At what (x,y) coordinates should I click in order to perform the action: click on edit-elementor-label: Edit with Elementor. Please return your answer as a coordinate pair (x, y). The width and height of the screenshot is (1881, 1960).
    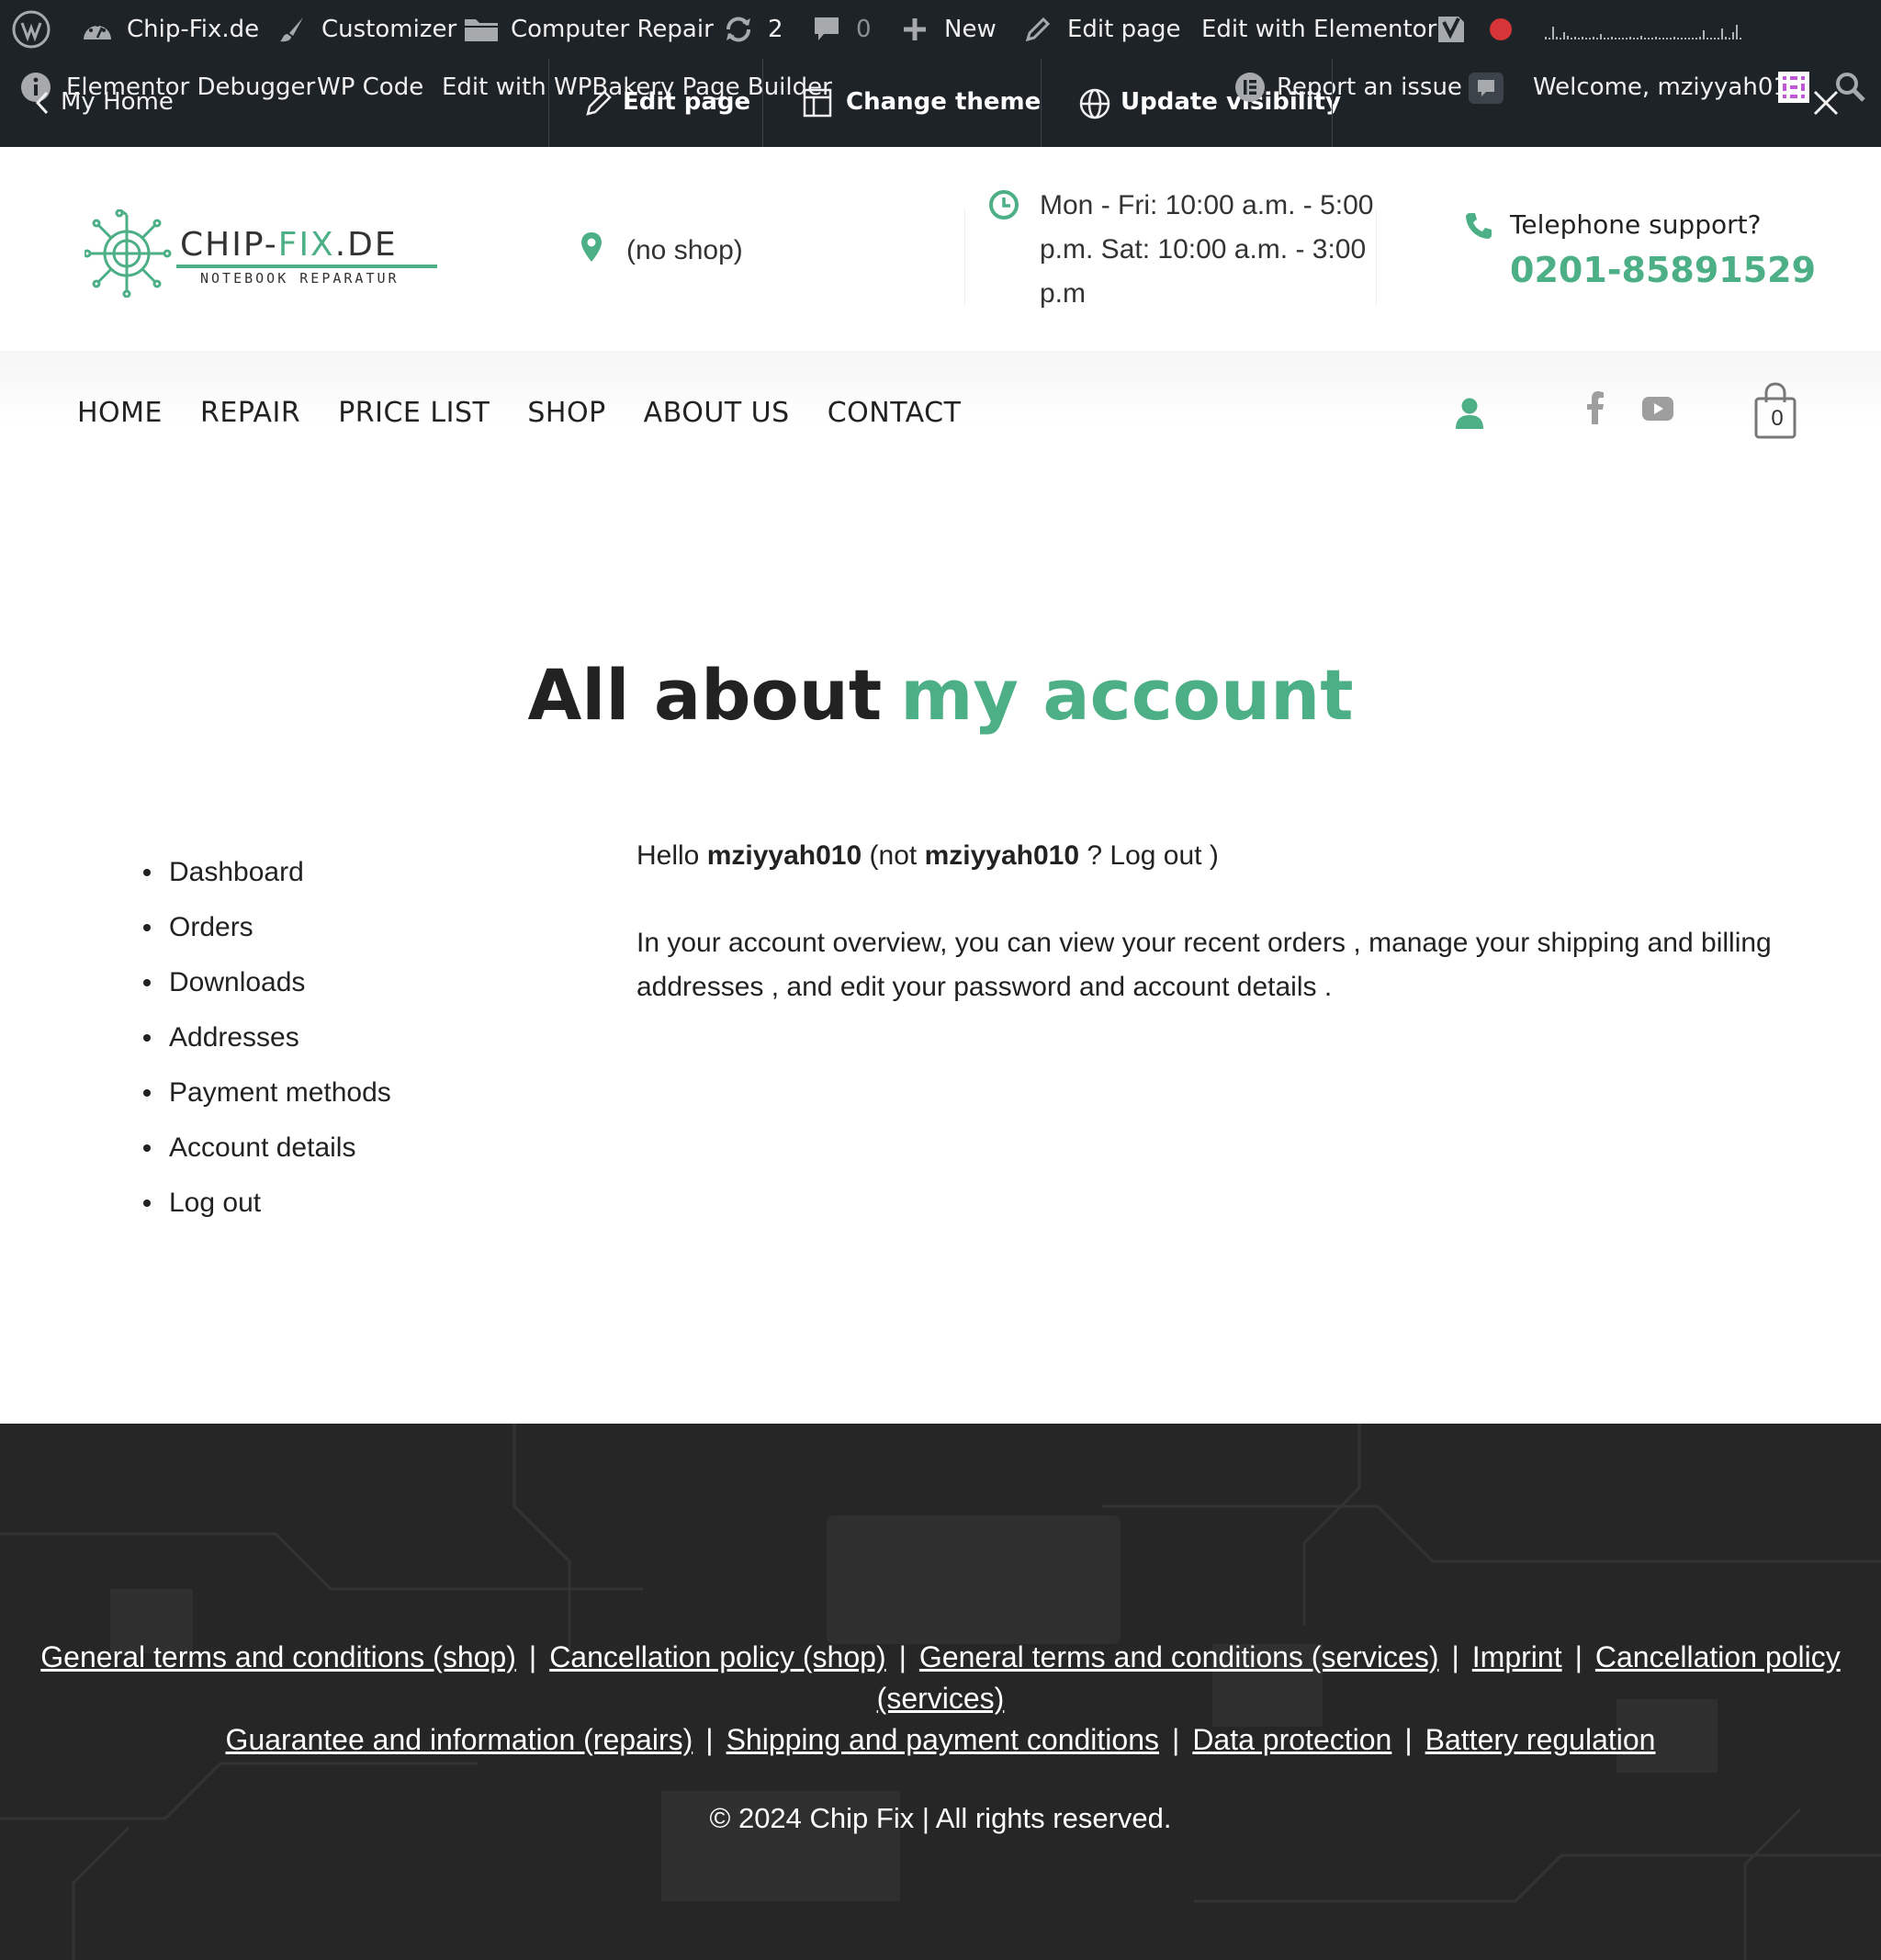
    Looking at the image, I should click on (1319, 29).